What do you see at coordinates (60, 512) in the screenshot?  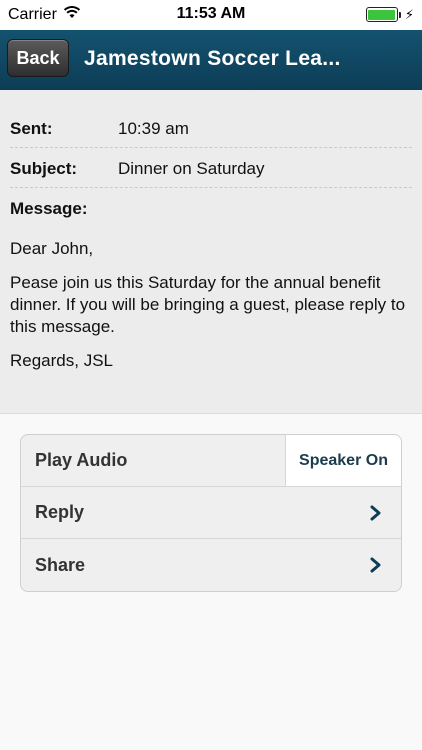 I see `reply-label: Reply` at bounding box center [60, 512].